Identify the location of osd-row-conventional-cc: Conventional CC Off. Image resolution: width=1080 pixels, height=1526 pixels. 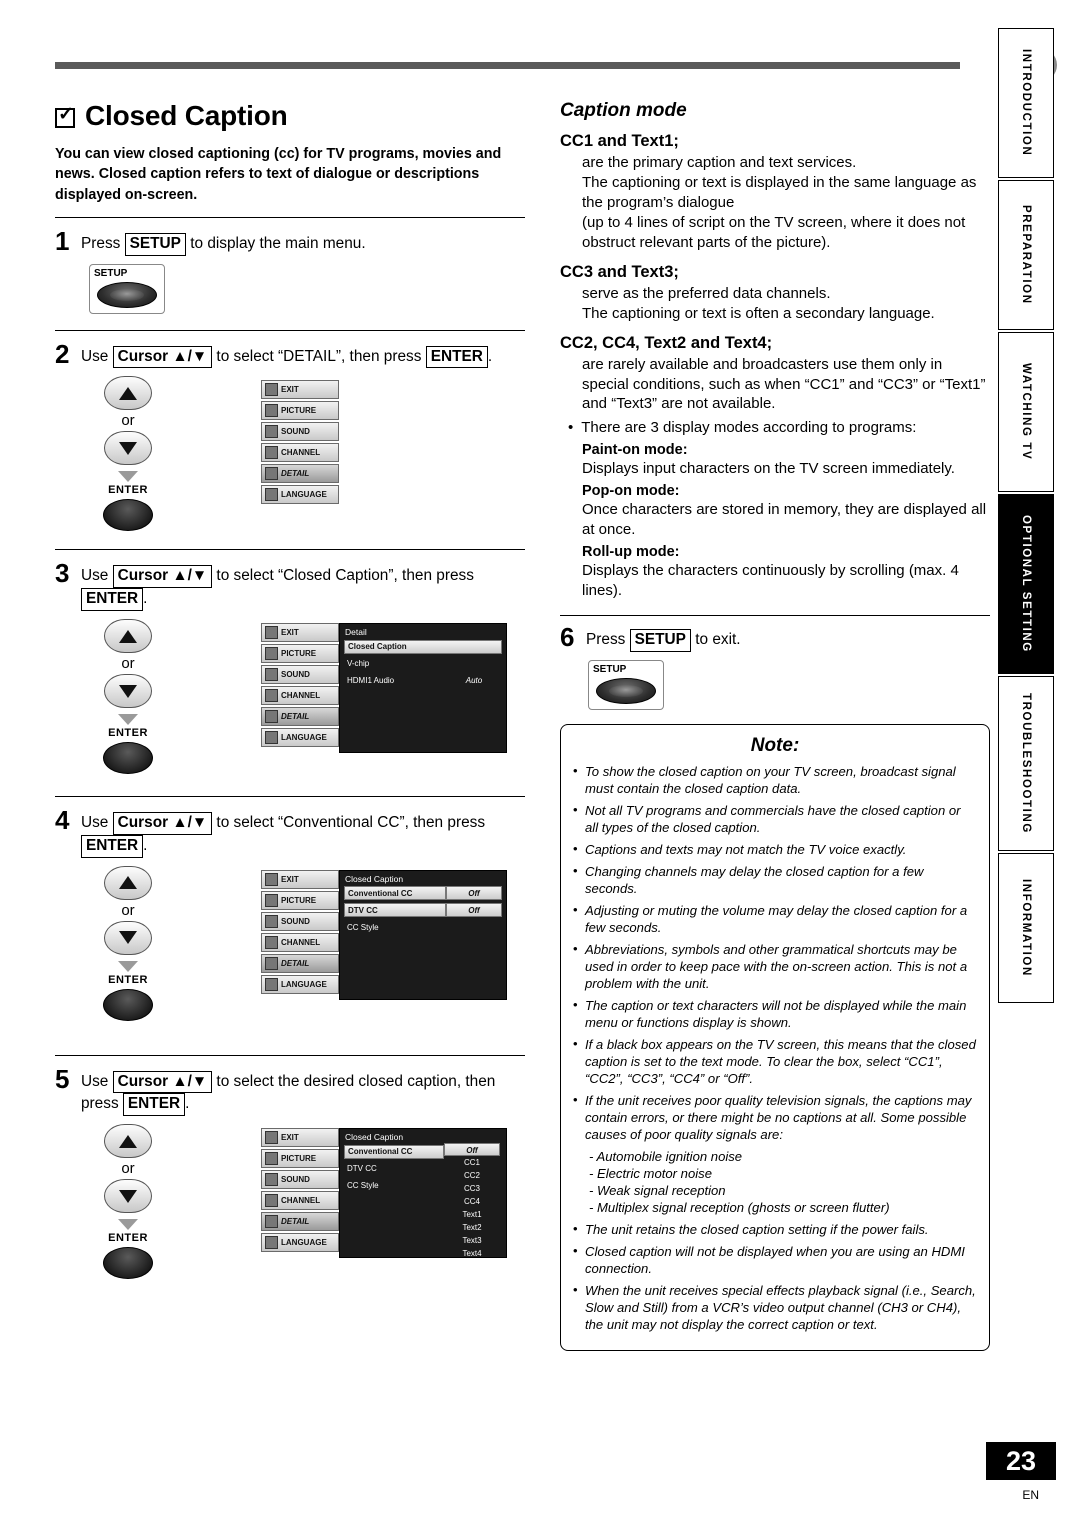
(423, 893).